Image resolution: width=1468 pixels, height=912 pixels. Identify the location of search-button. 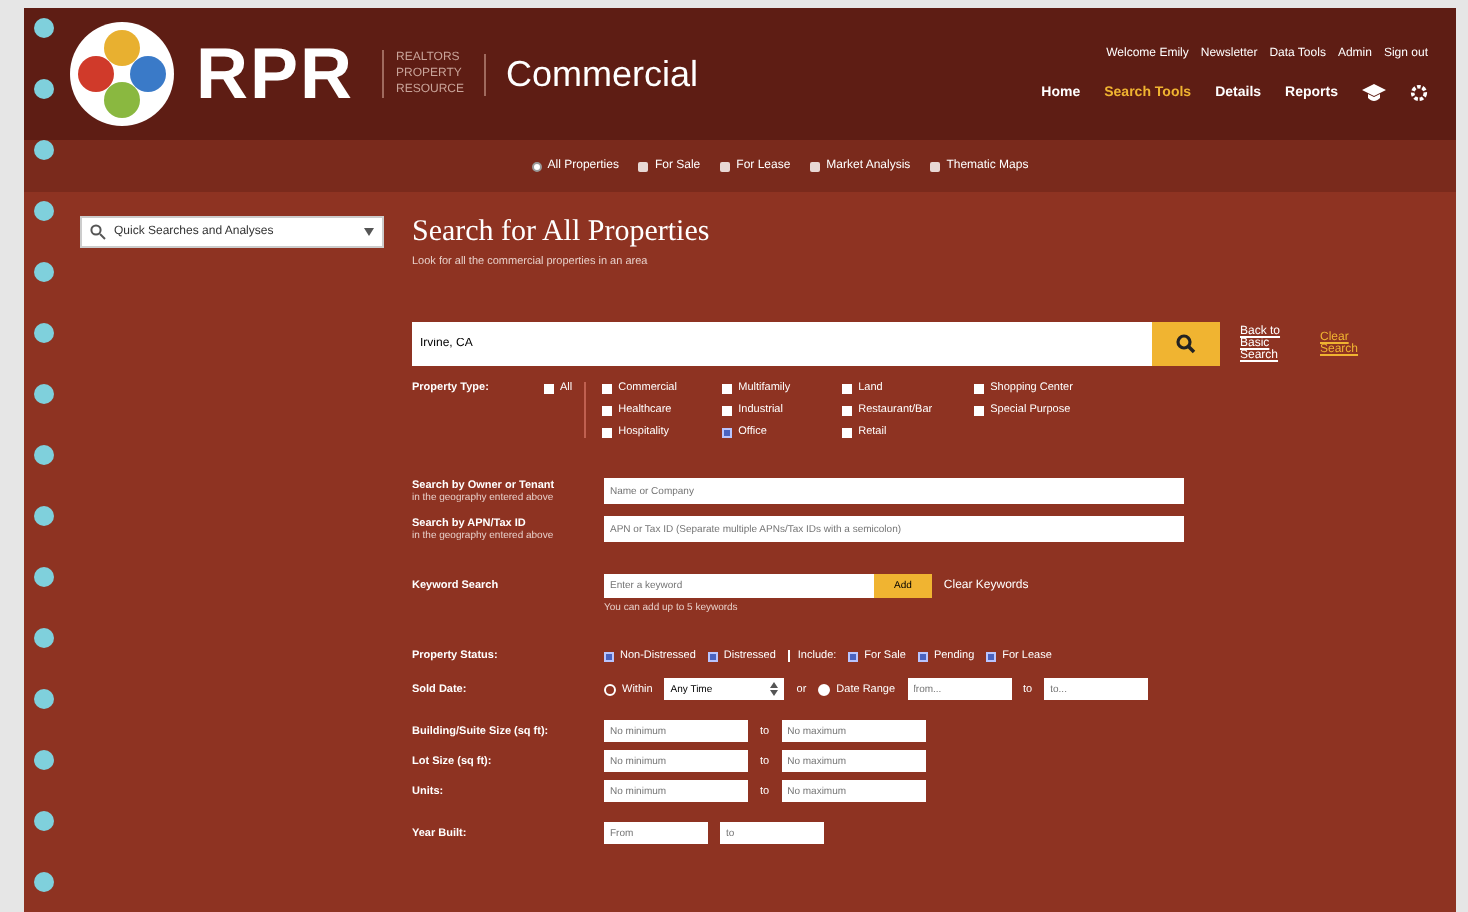
(1186, 344).